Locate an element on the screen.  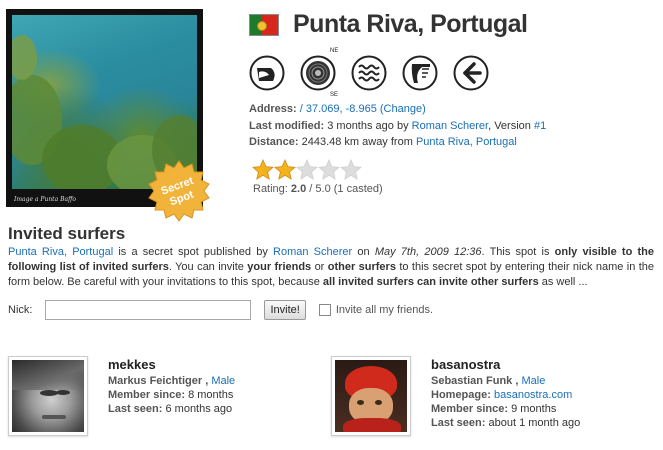
surfer-full-name: Markus Feichtiger is located at coordinates (155, 381).